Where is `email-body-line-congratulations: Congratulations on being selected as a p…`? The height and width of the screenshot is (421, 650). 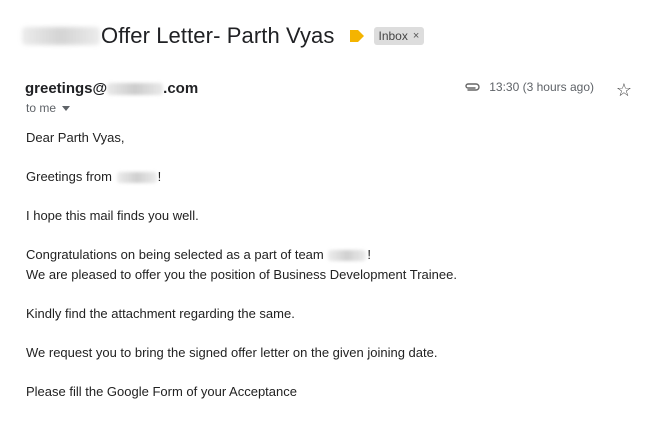 email-body-line-congratulations: Congratulations on being selected as a p… is located at coordinates (326, 265).